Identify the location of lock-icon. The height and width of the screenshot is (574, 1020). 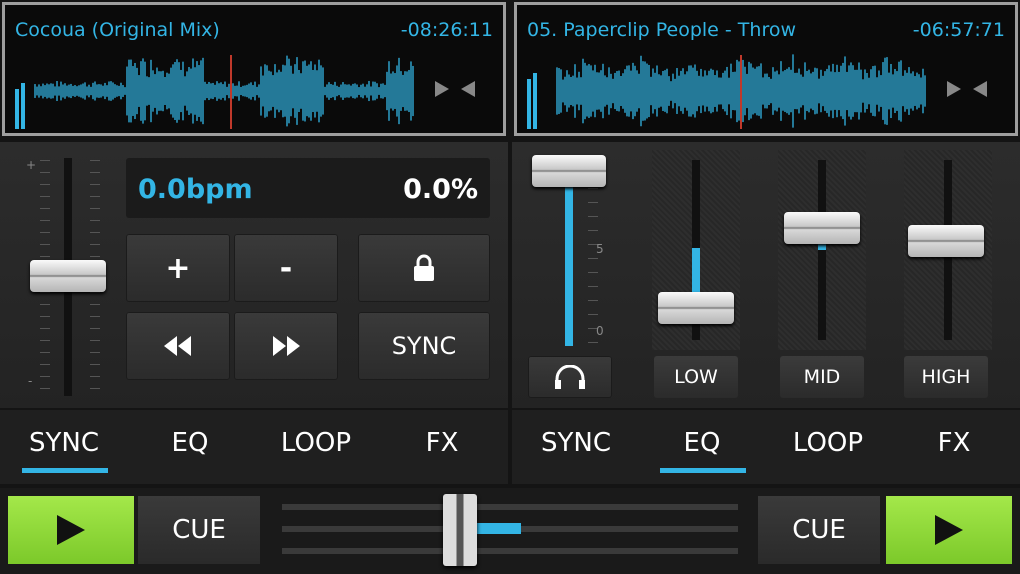
(424, 267).